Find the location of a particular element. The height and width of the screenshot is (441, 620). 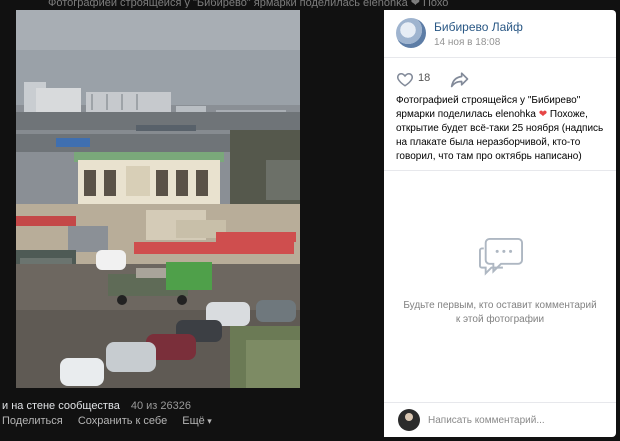

post-actions: 18 is located at coordinates (501, 80).